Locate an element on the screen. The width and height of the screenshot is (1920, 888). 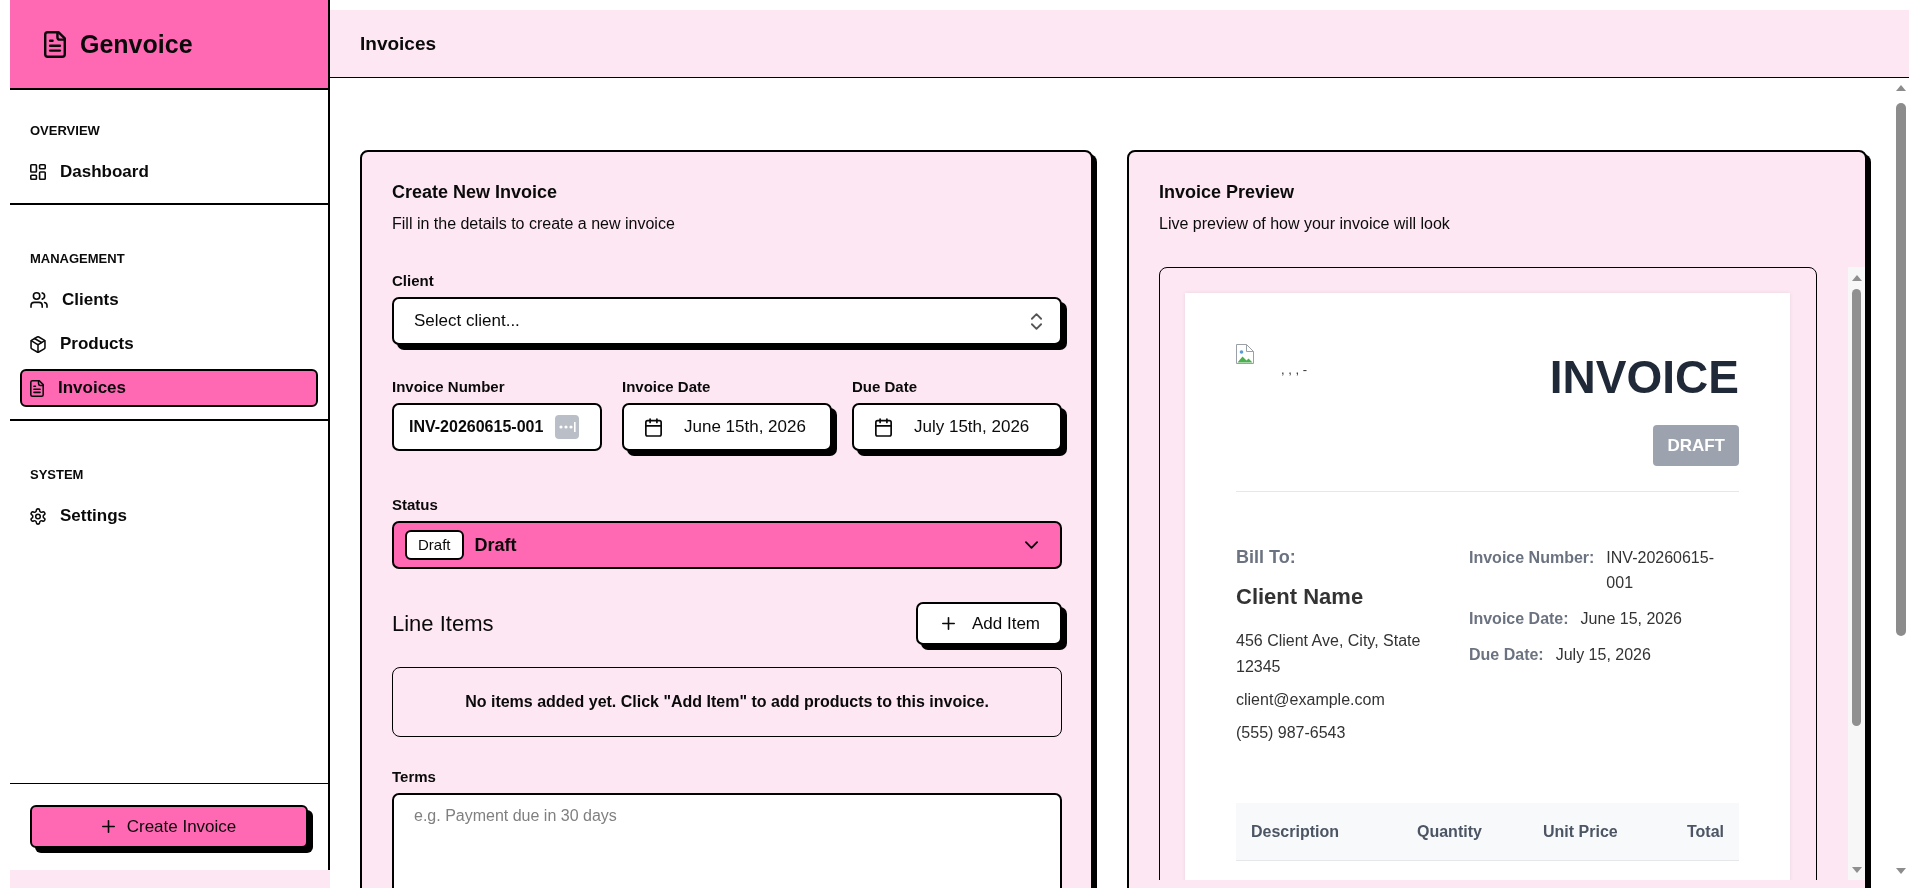
detail-value: INV-20260615-001 is located at coordinates (1660, 570).